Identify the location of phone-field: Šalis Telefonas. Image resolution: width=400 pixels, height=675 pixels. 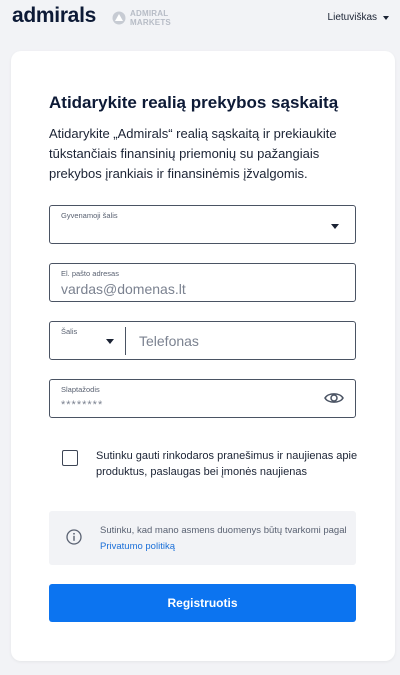
(202, 340).